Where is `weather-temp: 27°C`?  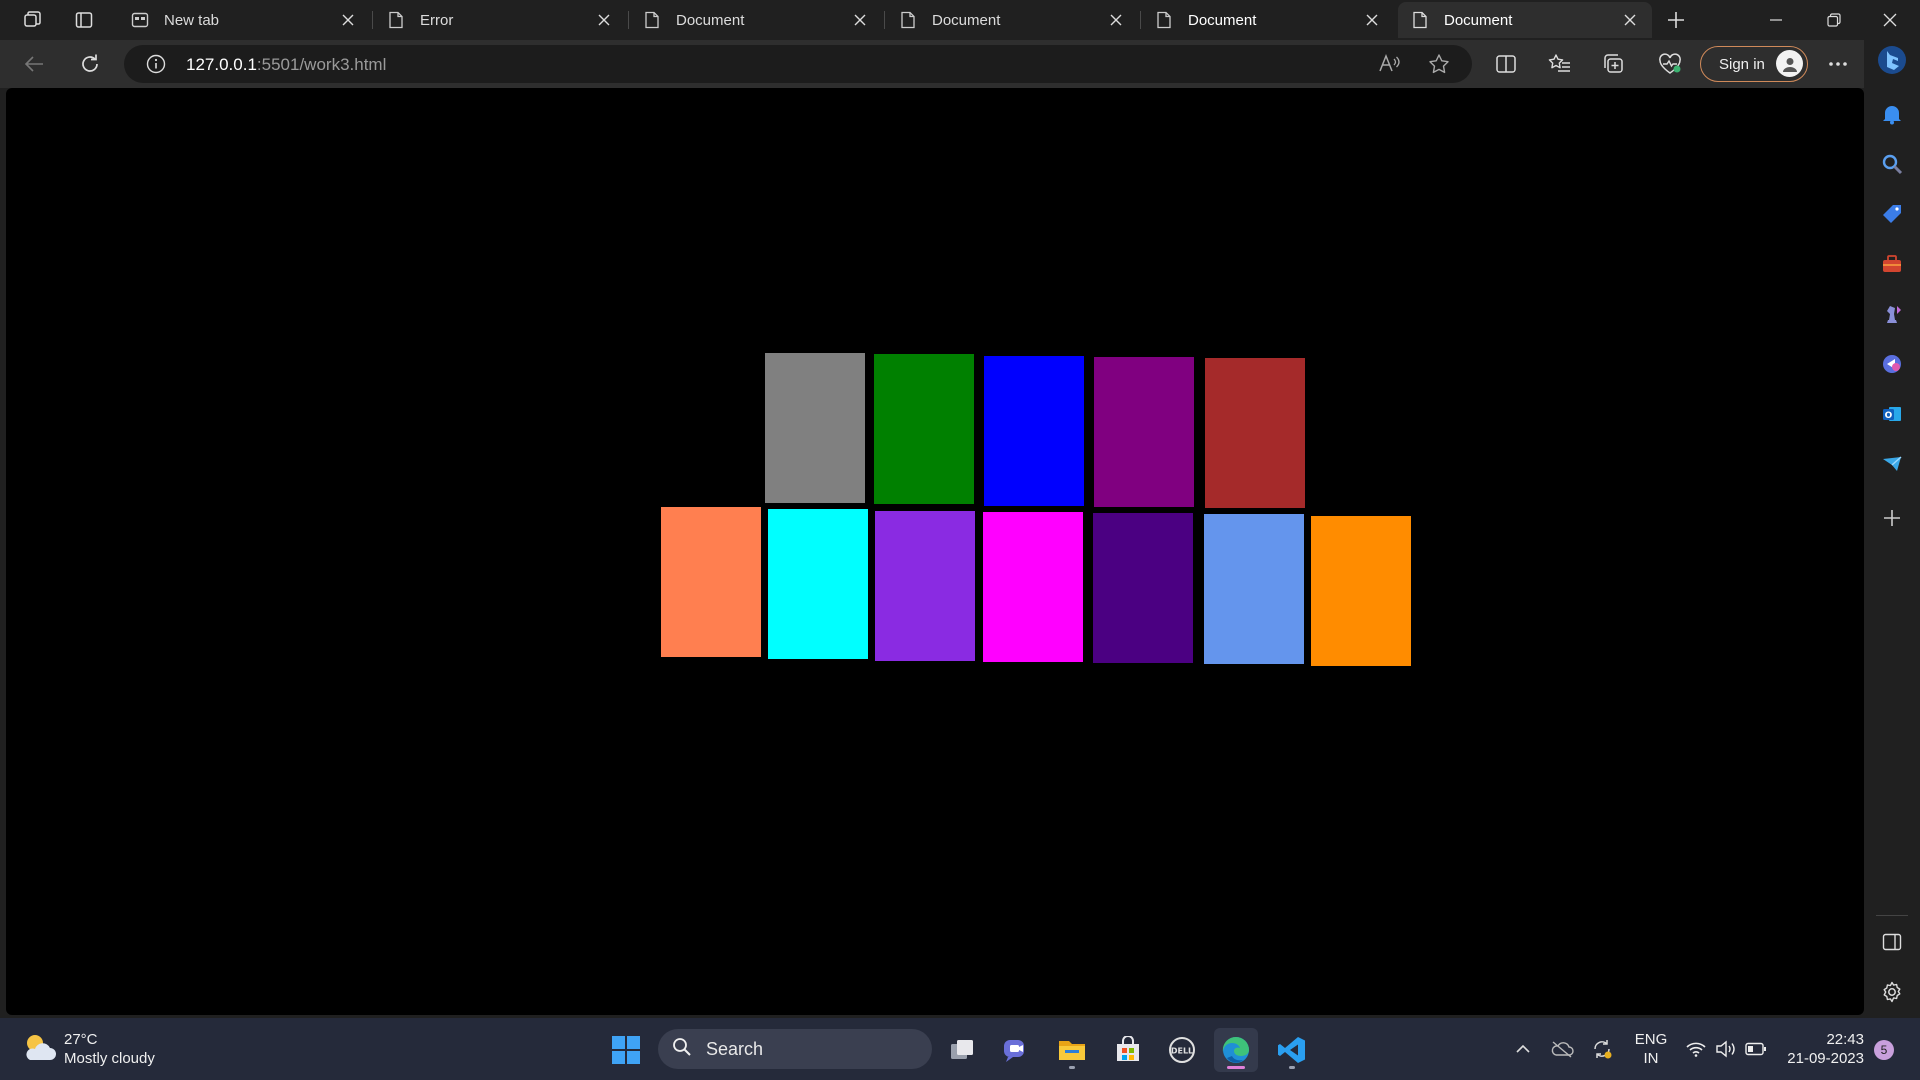
weather-temp: 27°C is located at coordinates (81, 1039).